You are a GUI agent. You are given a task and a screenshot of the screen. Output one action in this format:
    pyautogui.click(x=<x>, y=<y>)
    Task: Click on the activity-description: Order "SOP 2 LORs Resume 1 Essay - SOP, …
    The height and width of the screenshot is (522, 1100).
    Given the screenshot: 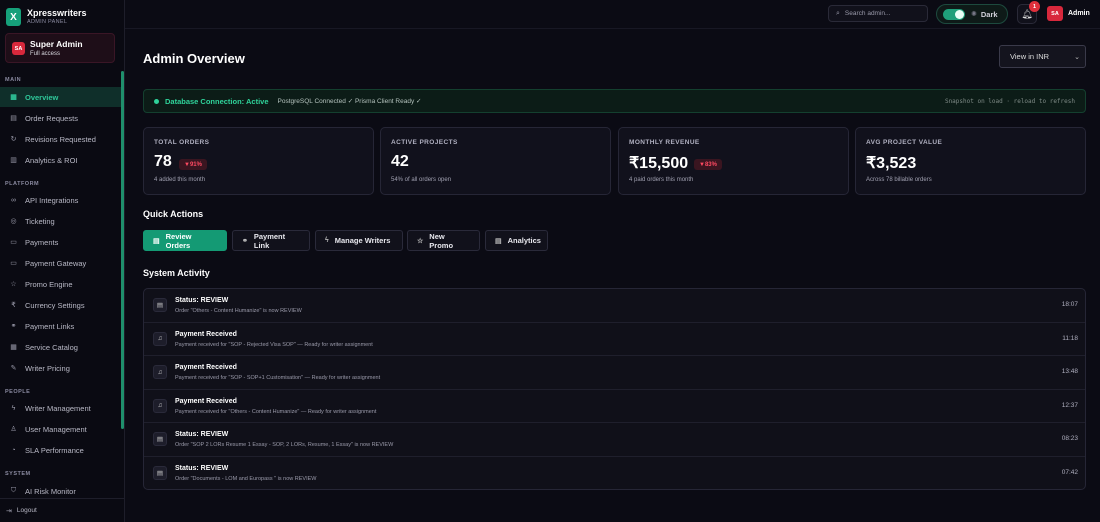 What is the action you would take?
    pyautogui.click(x=284, y=445)
    